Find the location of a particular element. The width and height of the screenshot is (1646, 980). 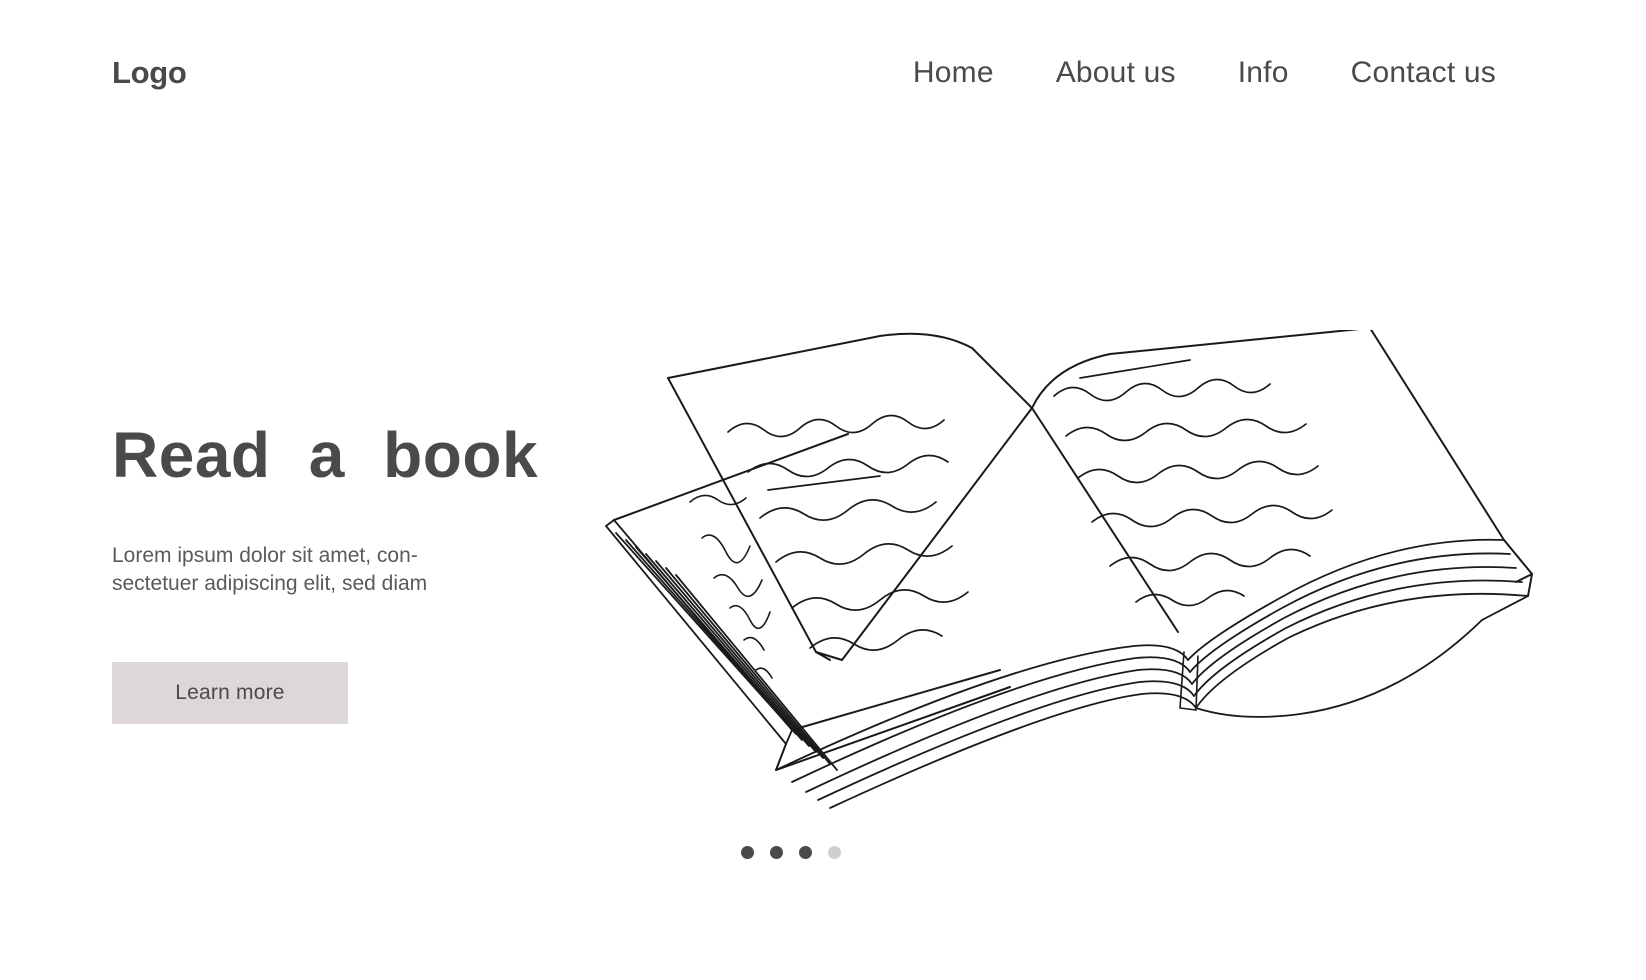

book-text-lines-upper is located at coordinates (848, 532).